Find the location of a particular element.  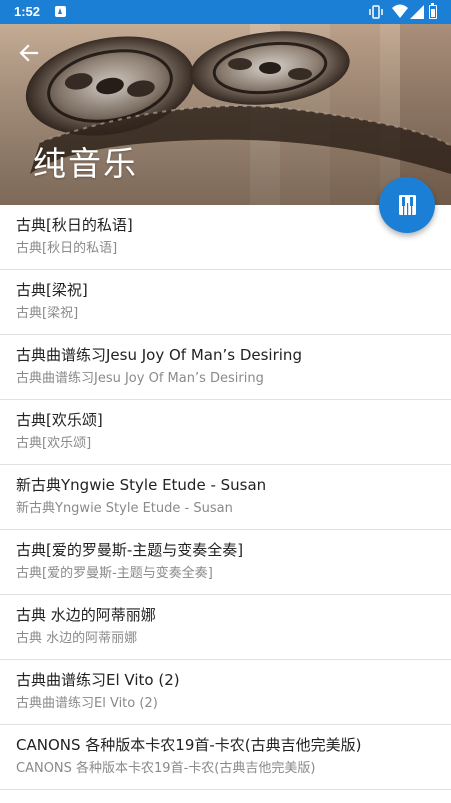

song-subtitle: 古典[爱的罗曼斯-主题与变奏全奏] is located at coordinates (114, 573).